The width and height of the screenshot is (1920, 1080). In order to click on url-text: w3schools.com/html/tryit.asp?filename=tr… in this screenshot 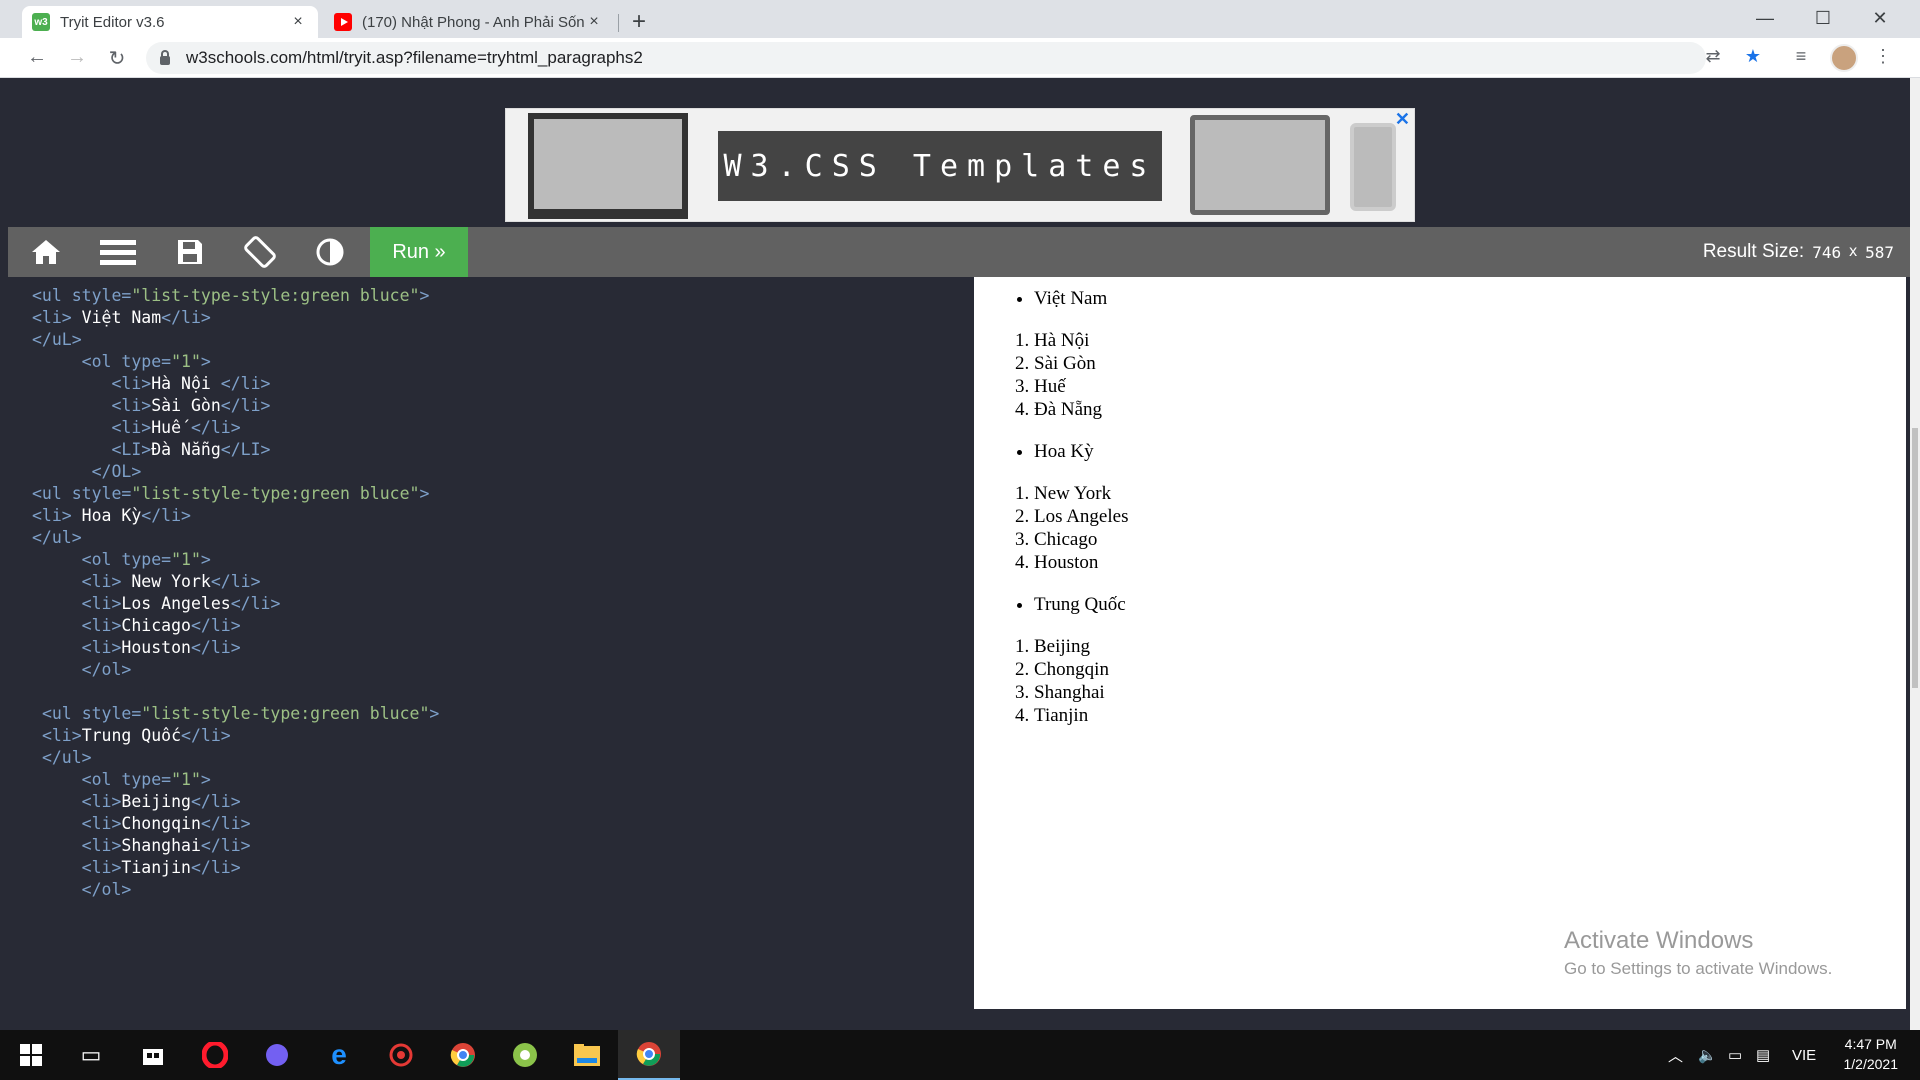, I will do `click(414, 57)`.